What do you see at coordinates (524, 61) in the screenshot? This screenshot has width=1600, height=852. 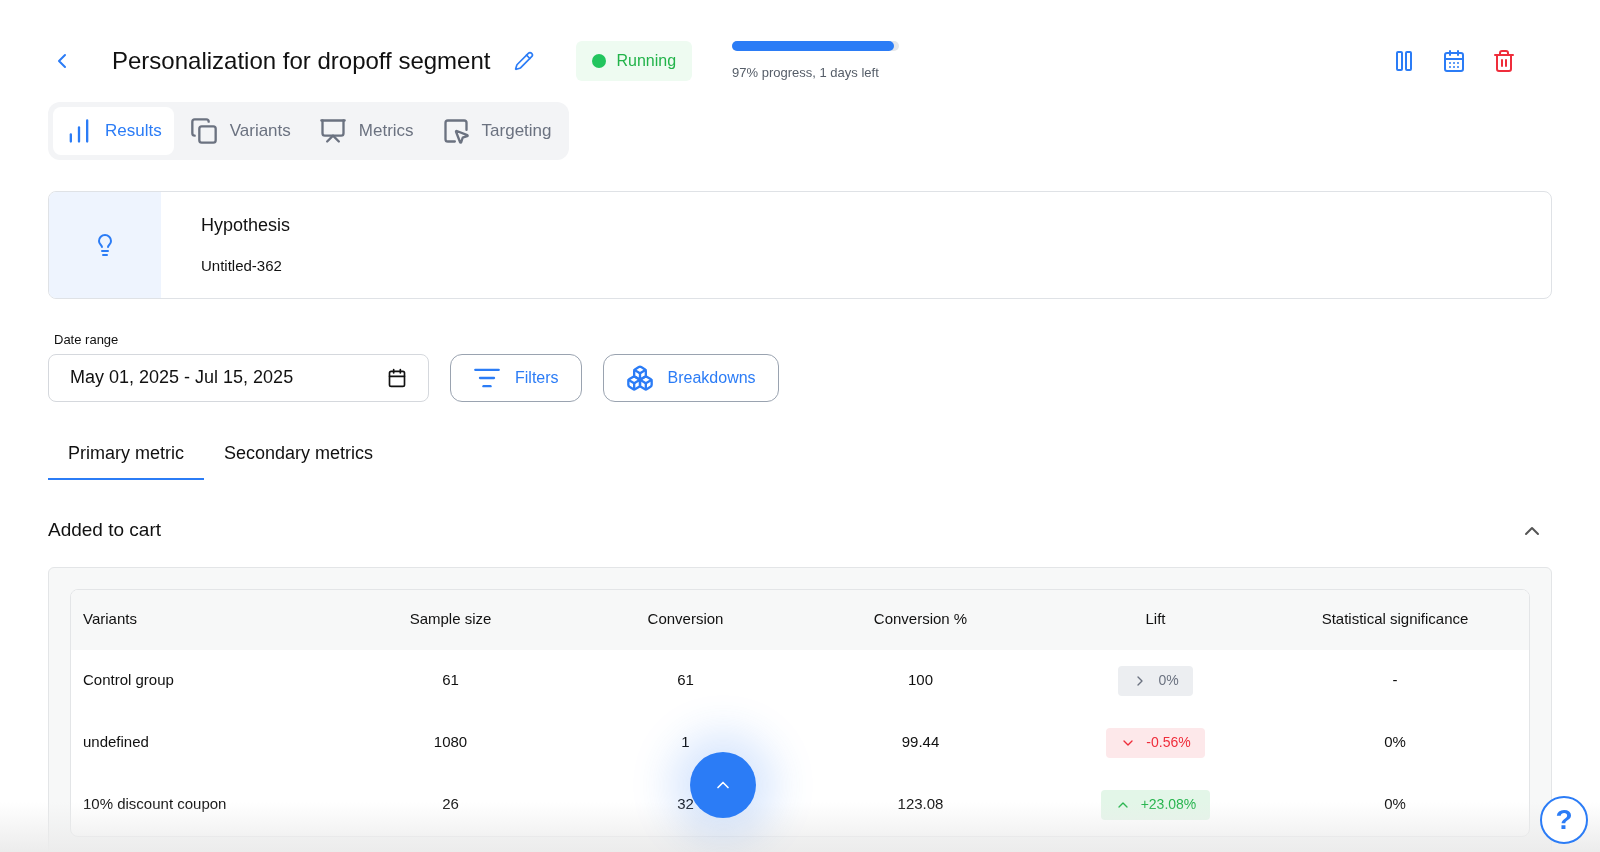 I see `edit-icon` at bounding box center [524, 61].